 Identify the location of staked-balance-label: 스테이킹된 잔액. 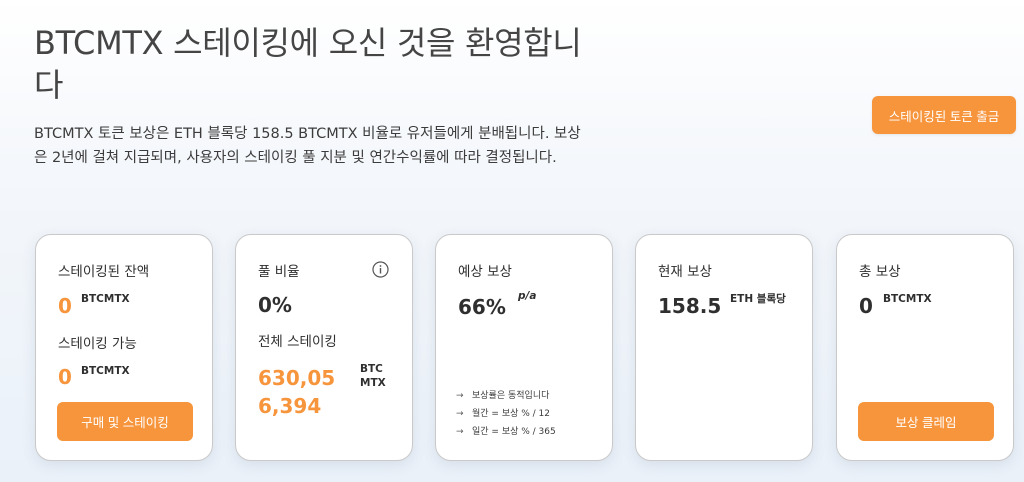
(104, 272).